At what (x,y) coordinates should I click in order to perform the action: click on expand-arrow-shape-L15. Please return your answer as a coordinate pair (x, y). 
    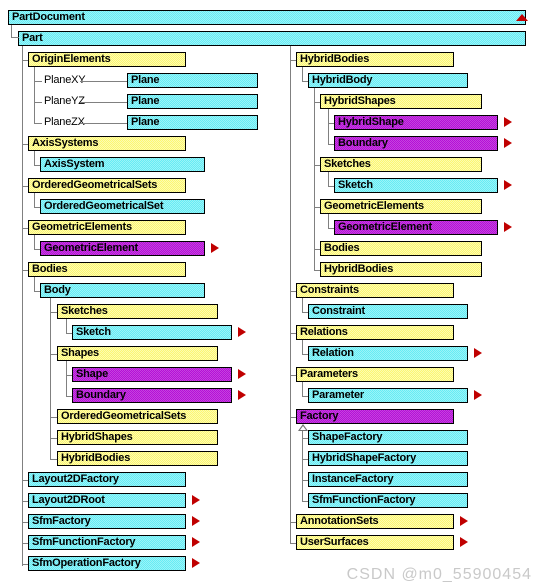
    Looking at the image, I should click on (242, 374).